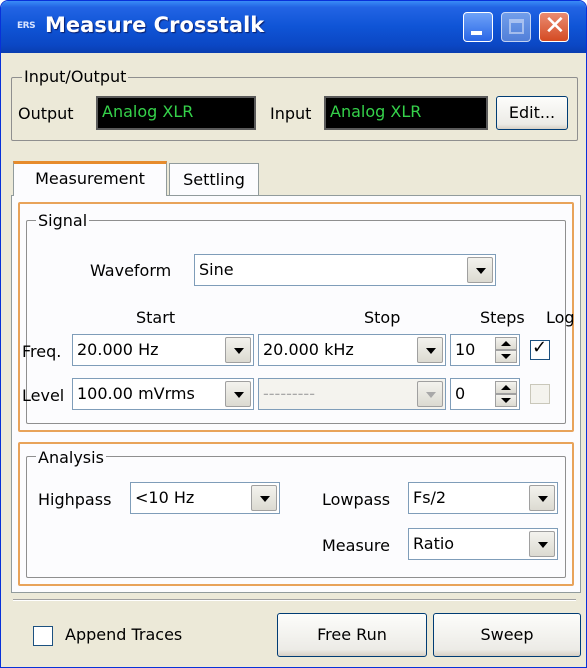 Image resolution: width=587 pixels, height=668 pixels. I want to click on close-button: ✕, so click(554, 26).